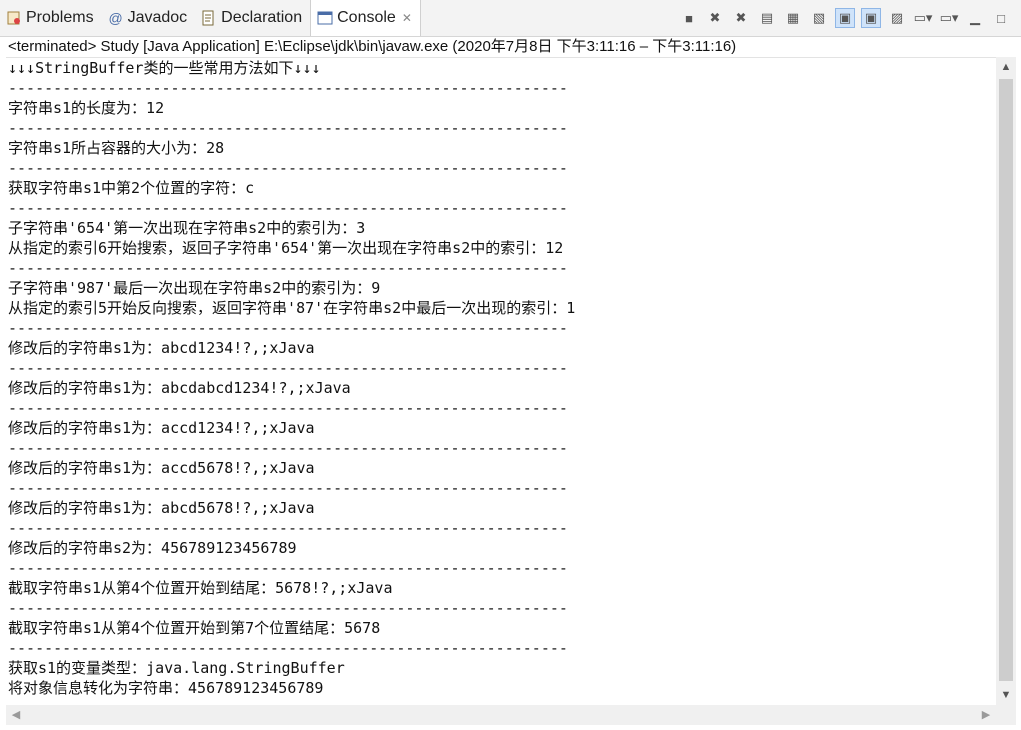 This screenshot has height=730, width=1021. What do you see at coordinates (407, 18) in the screenshot?
I see `close-icon: ✕` at bounding box center [407, 18].